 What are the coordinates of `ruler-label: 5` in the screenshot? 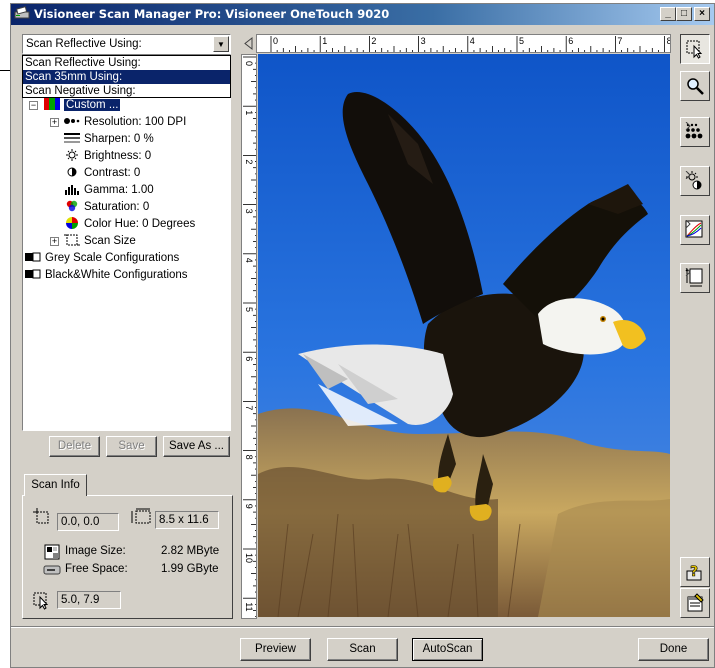 It's located at (249, 309).